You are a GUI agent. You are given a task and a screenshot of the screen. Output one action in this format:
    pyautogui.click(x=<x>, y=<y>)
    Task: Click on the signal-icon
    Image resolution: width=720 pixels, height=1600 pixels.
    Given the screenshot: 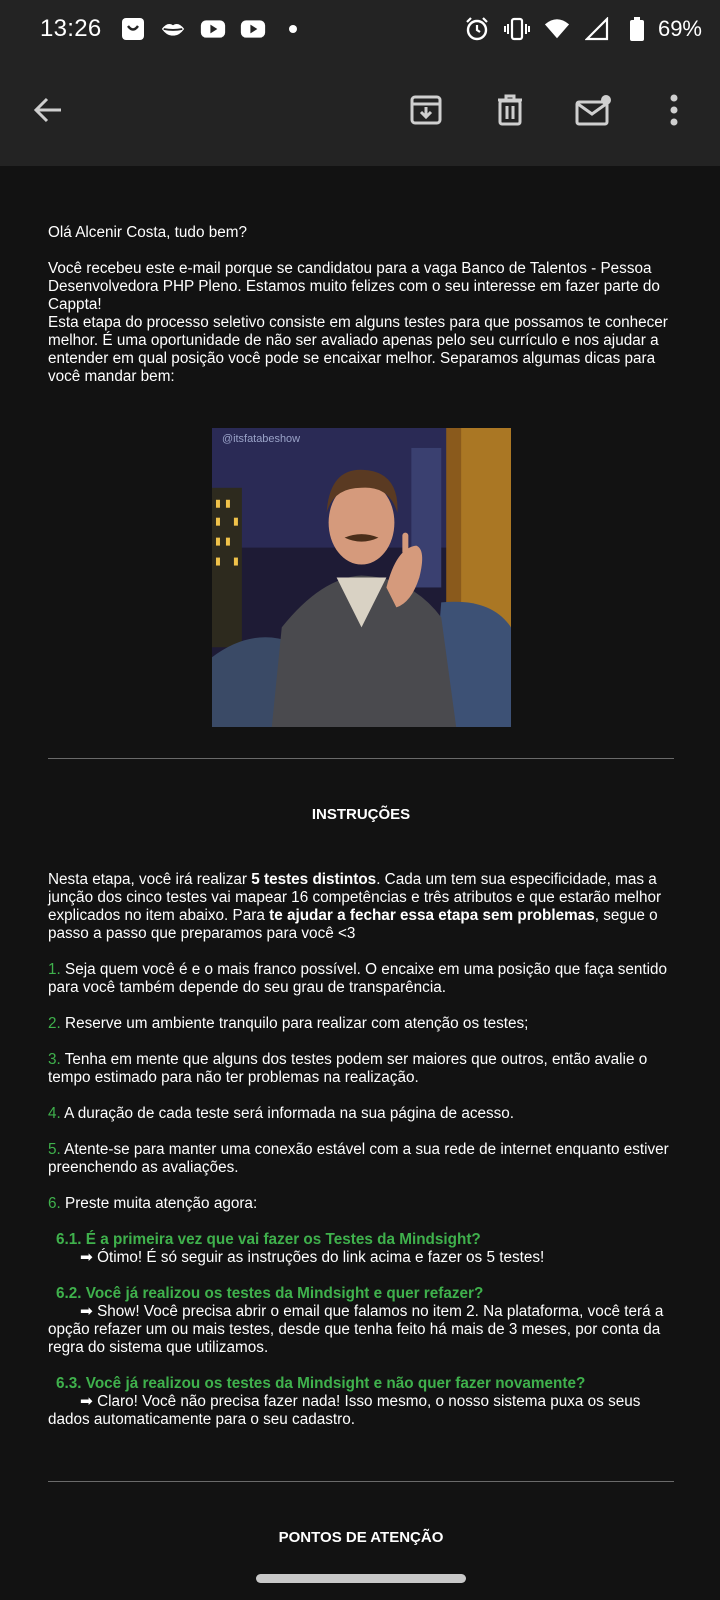 What is the action you would take?
    pyautogui.click(x=597, y=29)
    